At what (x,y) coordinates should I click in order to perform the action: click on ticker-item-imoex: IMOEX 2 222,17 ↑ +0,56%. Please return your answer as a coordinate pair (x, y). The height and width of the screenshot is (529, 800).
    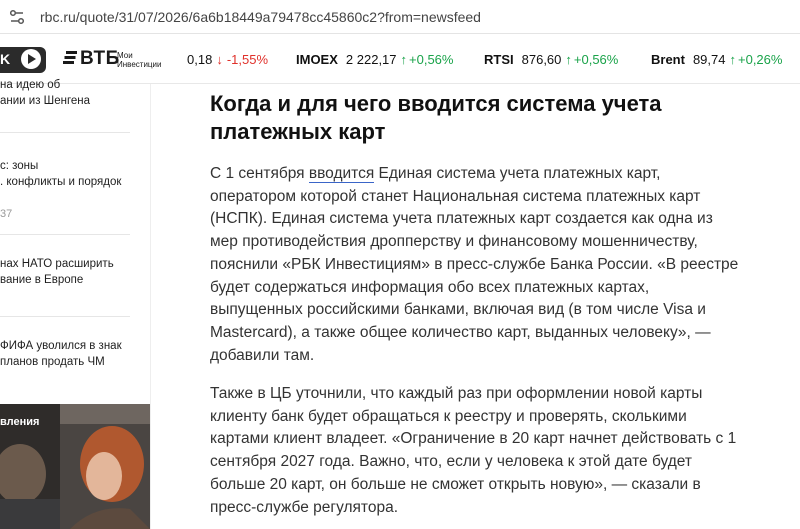
    Looking at the image, I should click on (374, 59).